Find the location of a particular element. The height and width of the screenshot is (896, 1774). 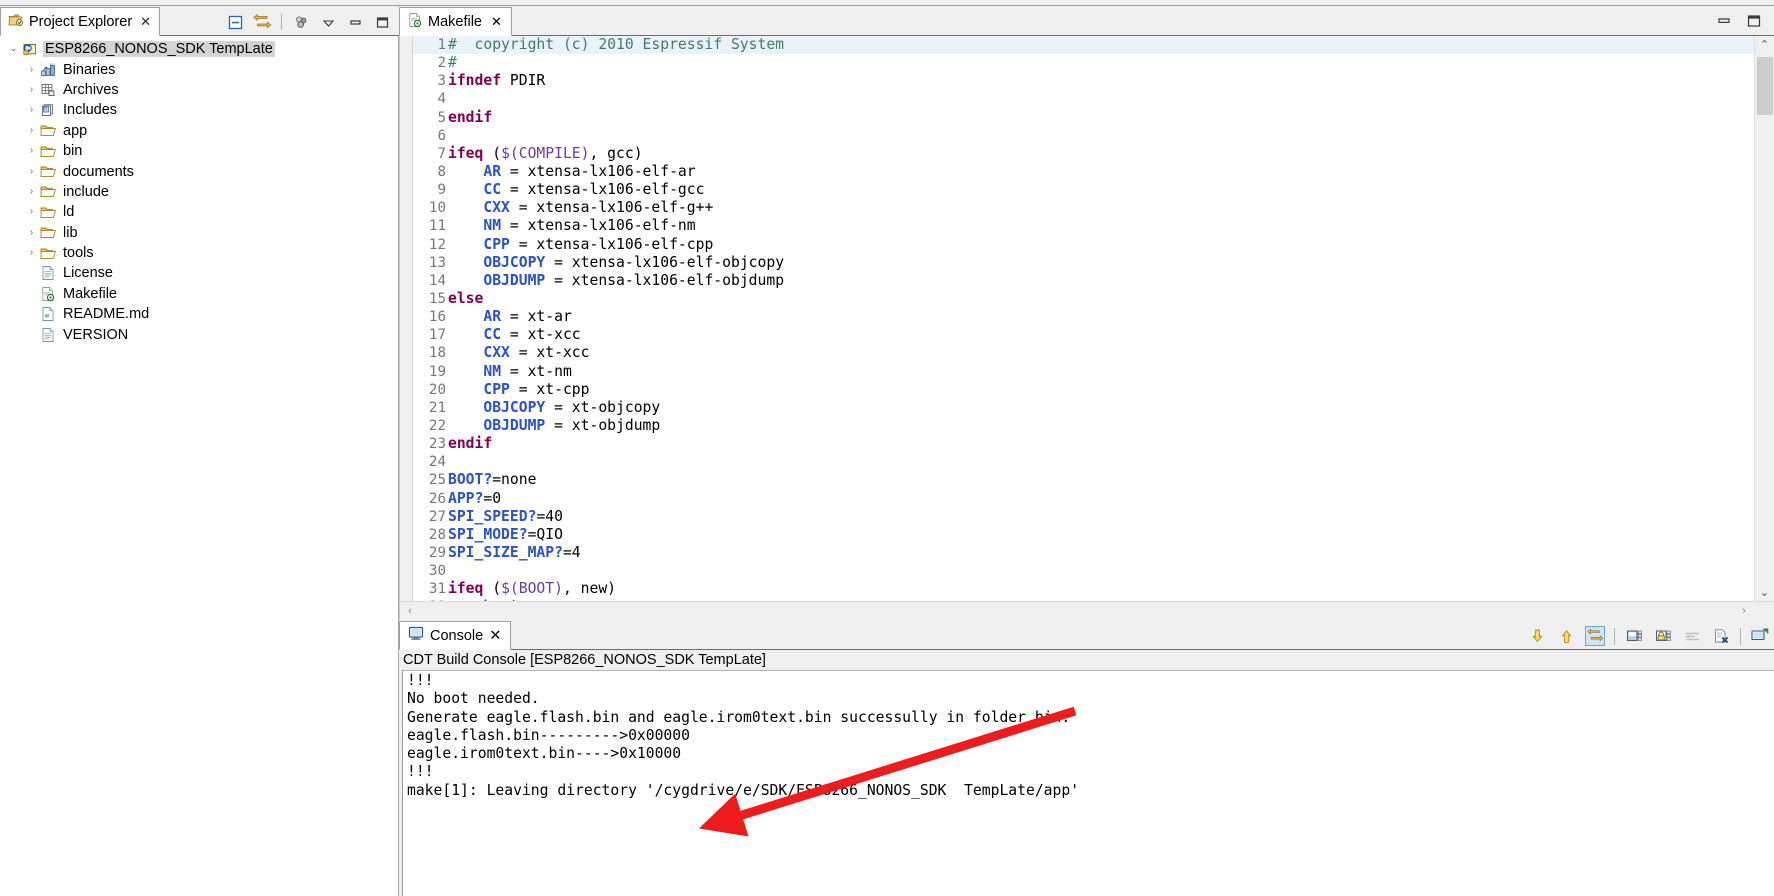

code-line: 32 boot = new is located at coordinates (1083, 599).